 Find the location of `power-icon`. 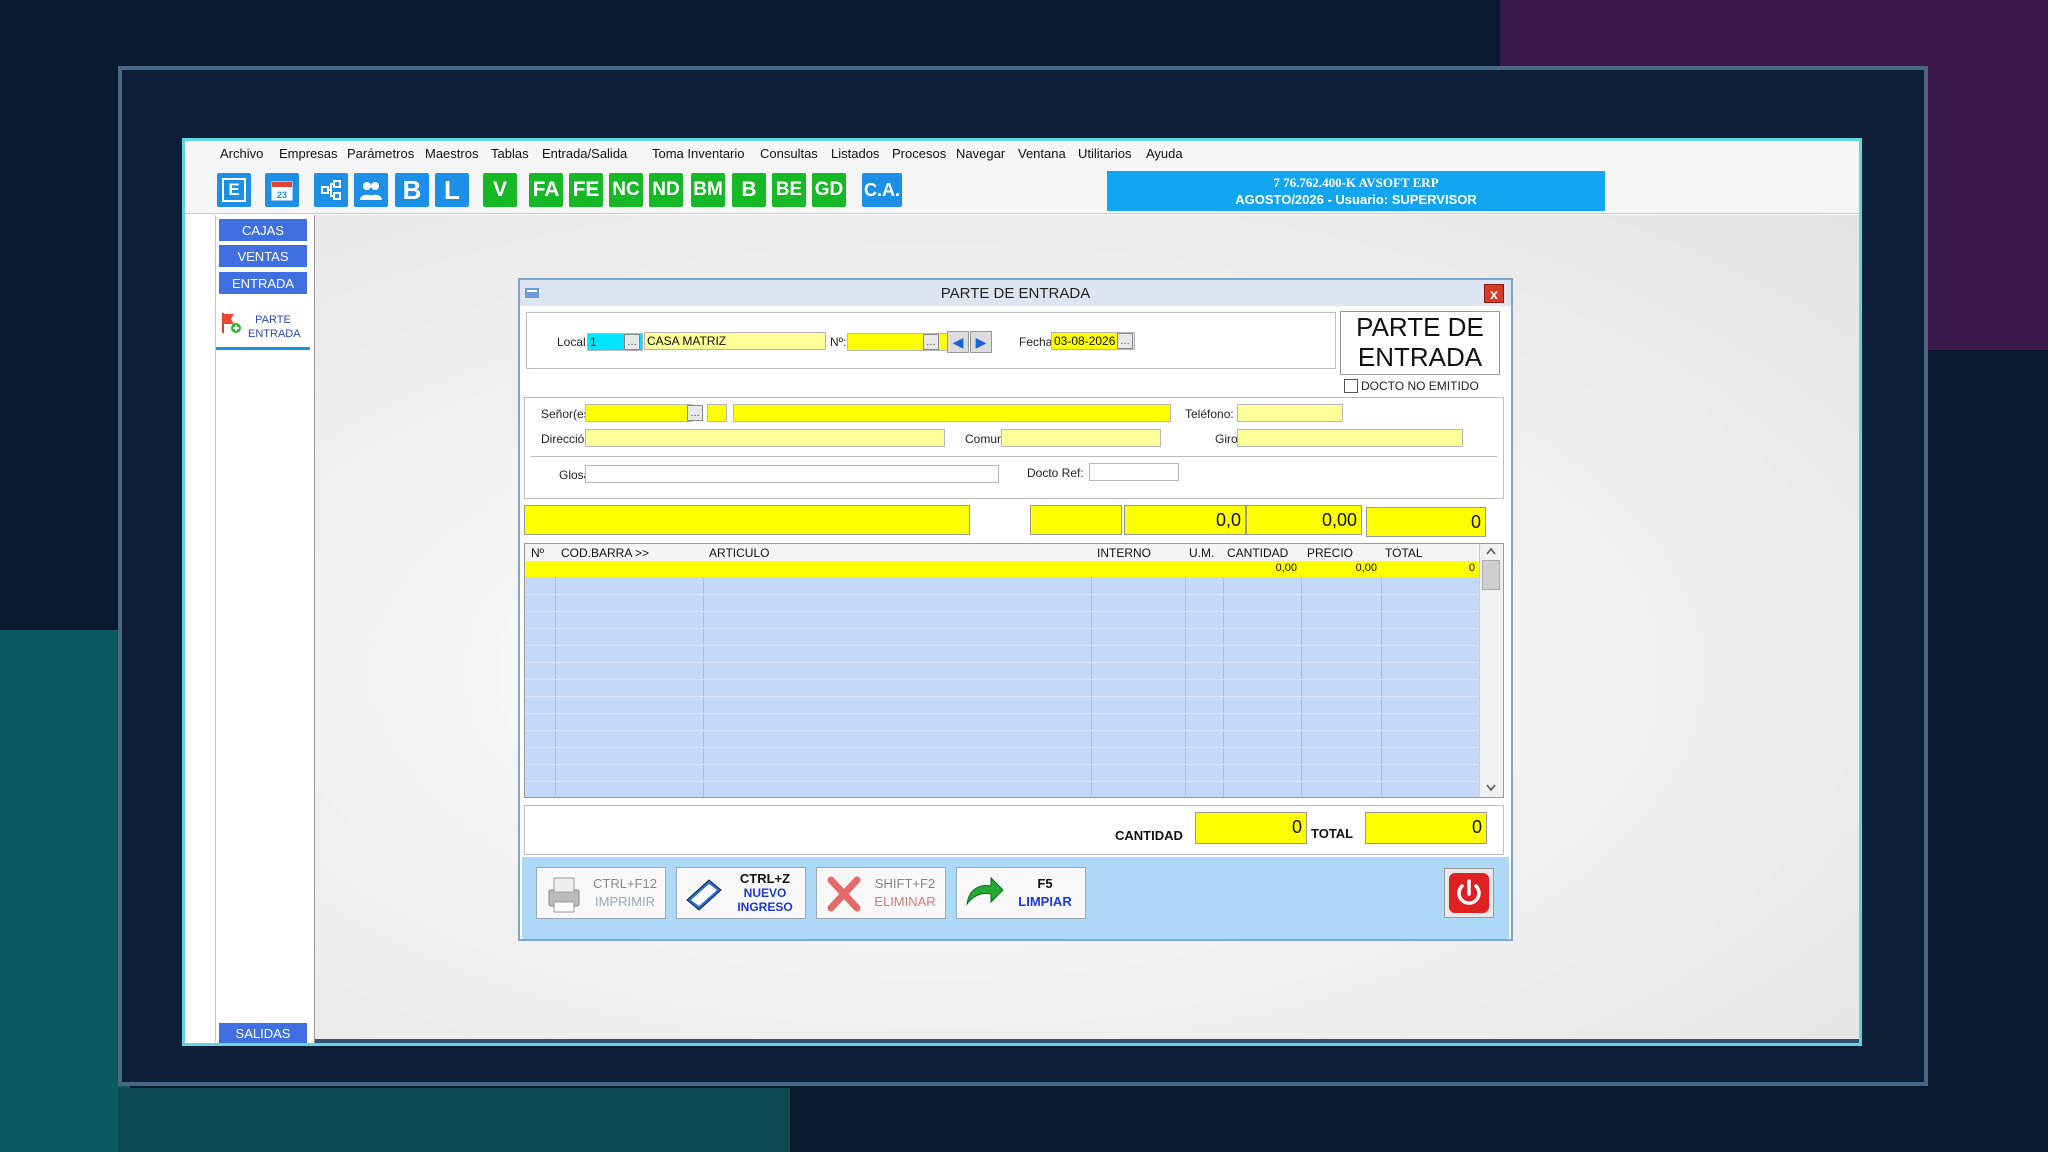

power-icon is located at coordinates (1469, 893).